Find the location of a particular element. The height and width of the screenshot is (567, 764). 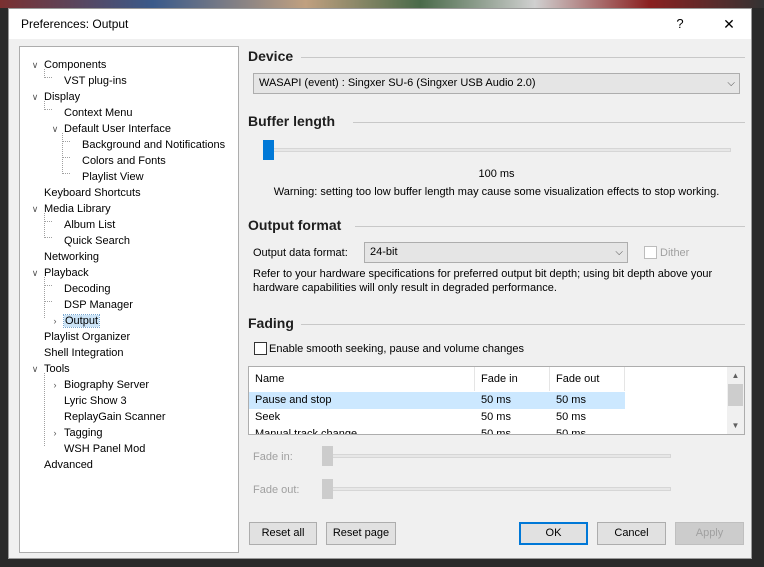

row-fade-out: 50 ms is located at coordinates (571, 431).